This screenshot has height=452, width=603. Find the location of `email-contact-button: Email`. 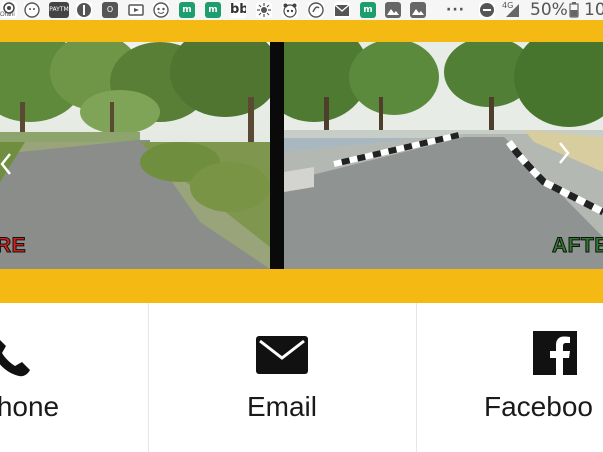

email-contact-button: Email is located at coordinates (282, 377).